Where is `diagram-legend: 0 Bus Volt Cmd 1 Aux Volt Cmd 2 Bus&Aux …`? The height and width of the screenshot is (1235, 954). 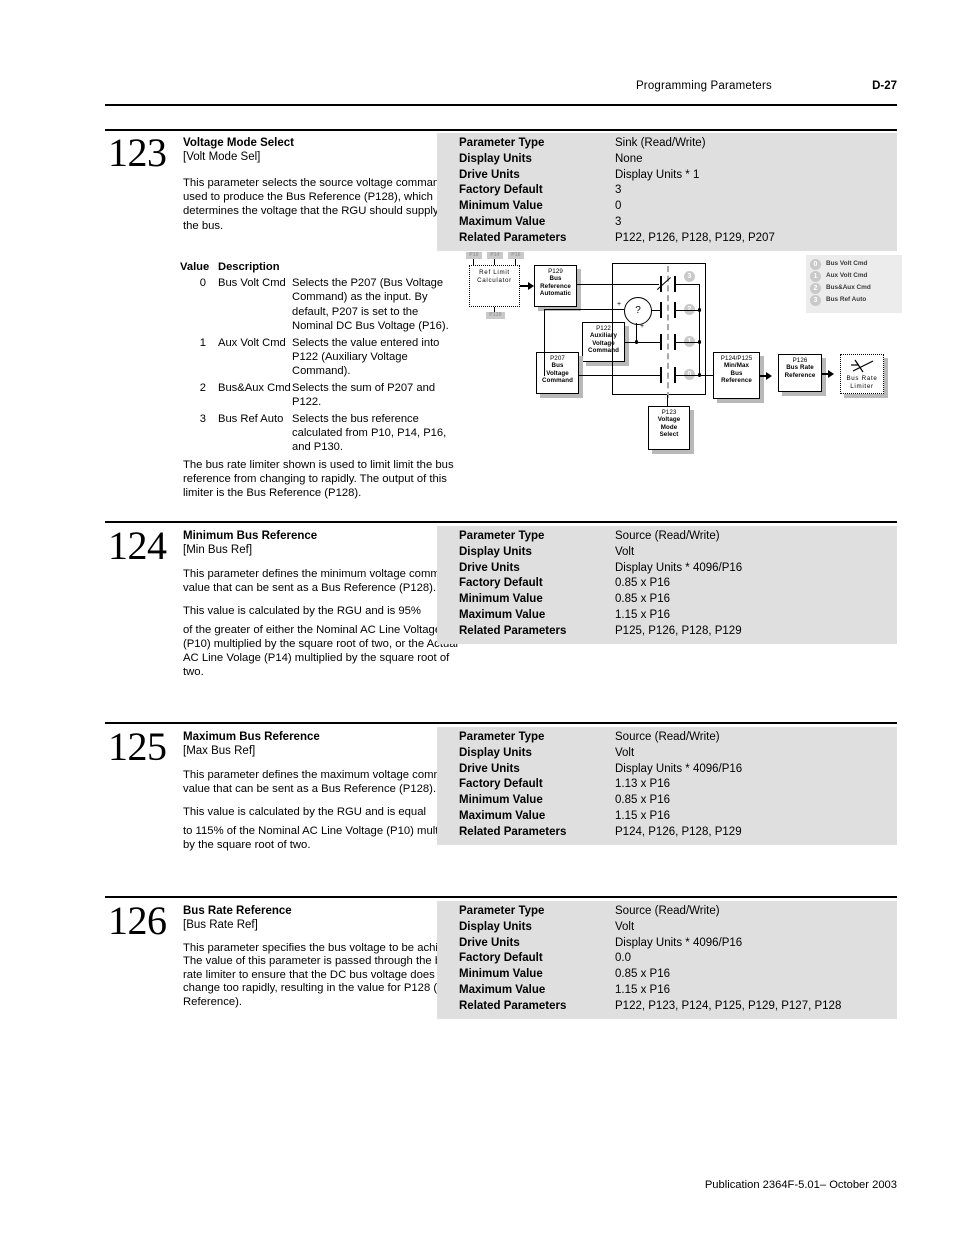
diagram-legend: 0 Bus Volt Cmd 1 Aux Volt Cmd 2 Bus&Aux … is located at coordinates (854, 284).